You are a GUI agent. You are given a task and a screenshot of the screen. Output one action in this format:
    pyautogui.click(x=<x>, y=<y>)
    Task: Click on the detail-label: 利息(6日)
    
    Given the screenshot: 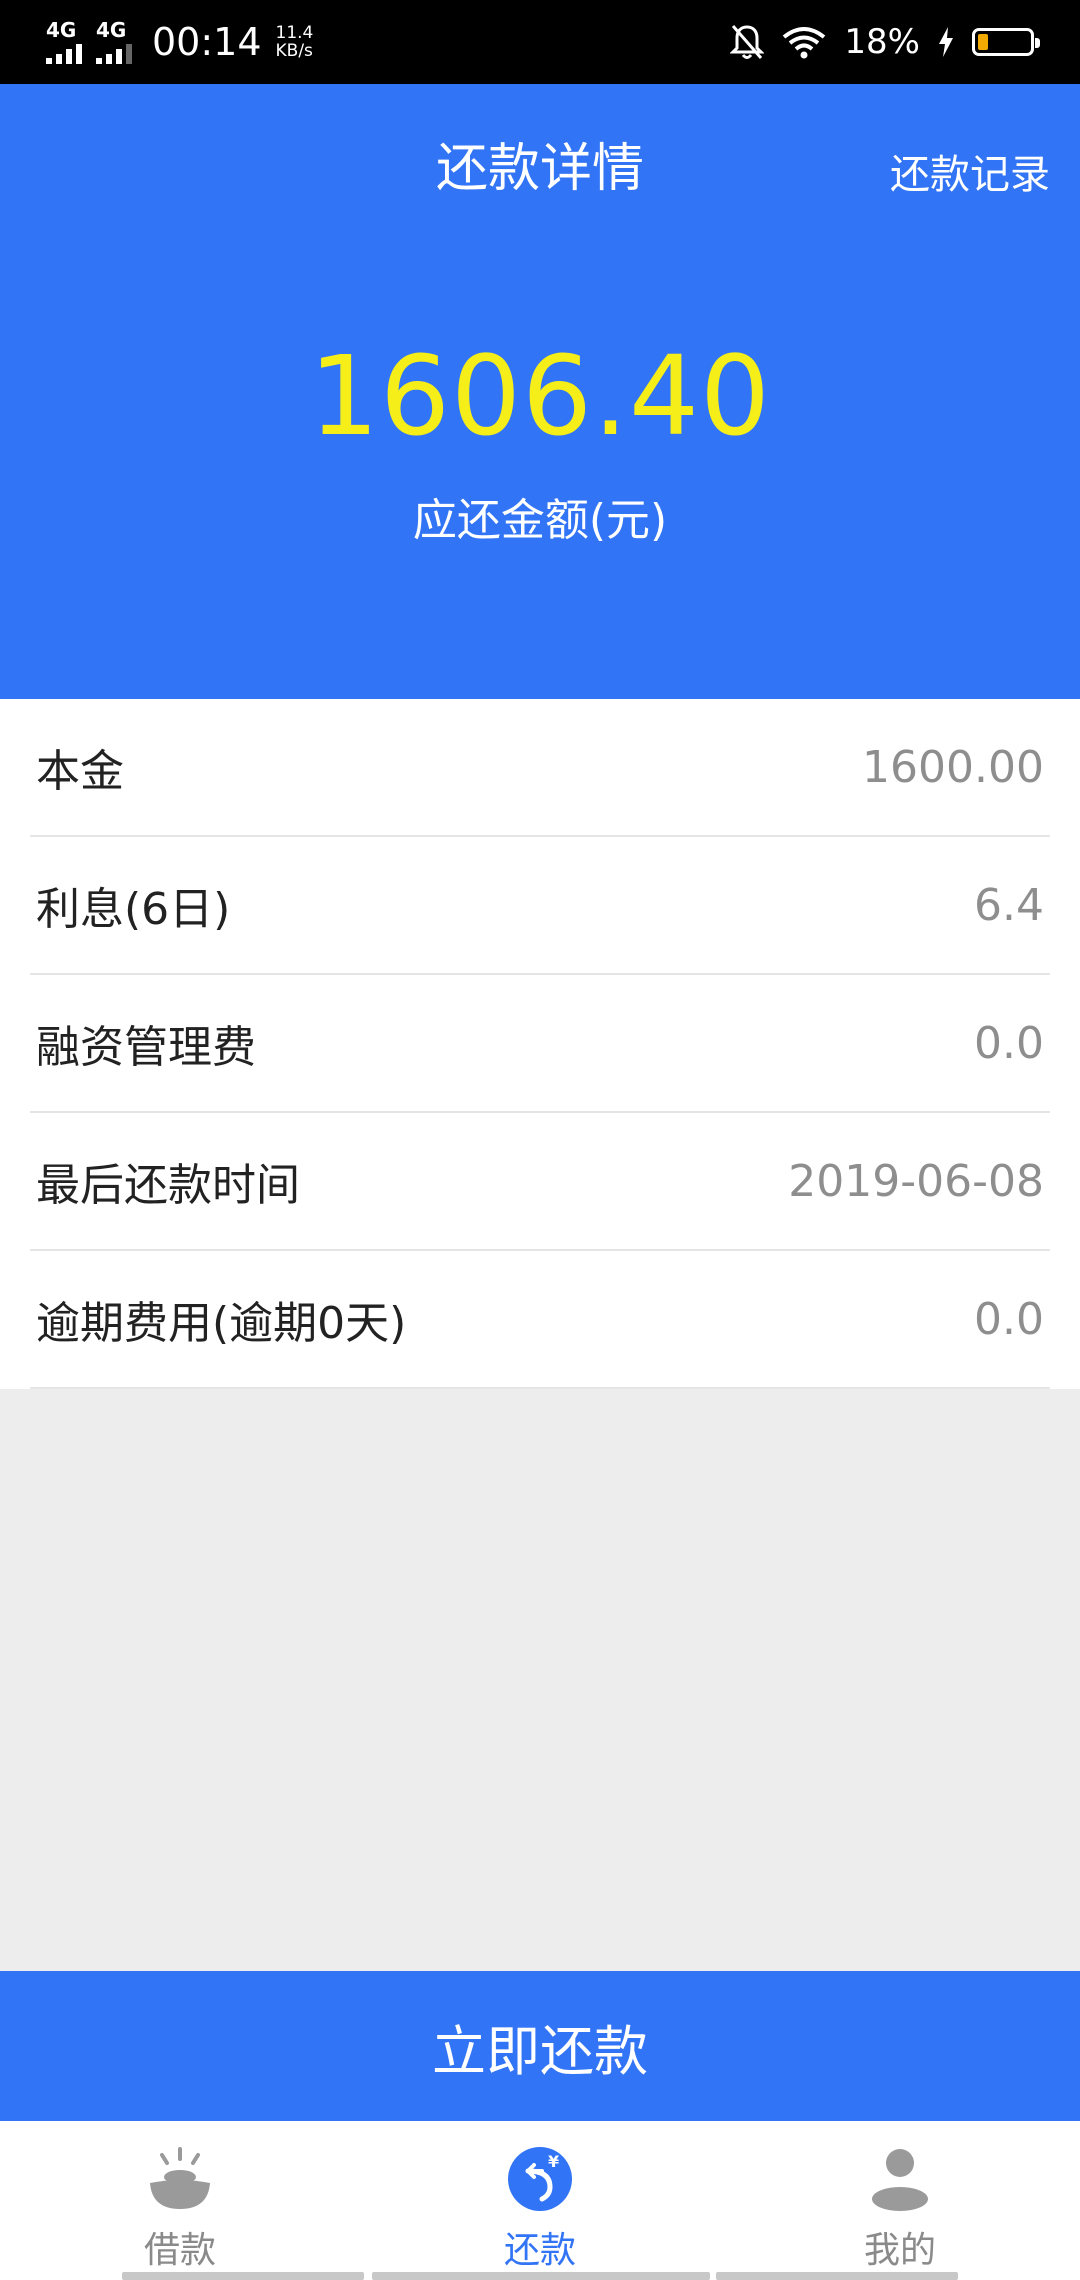 What is the action you would take?
    pyautogui.click(x=133, y=909)
    